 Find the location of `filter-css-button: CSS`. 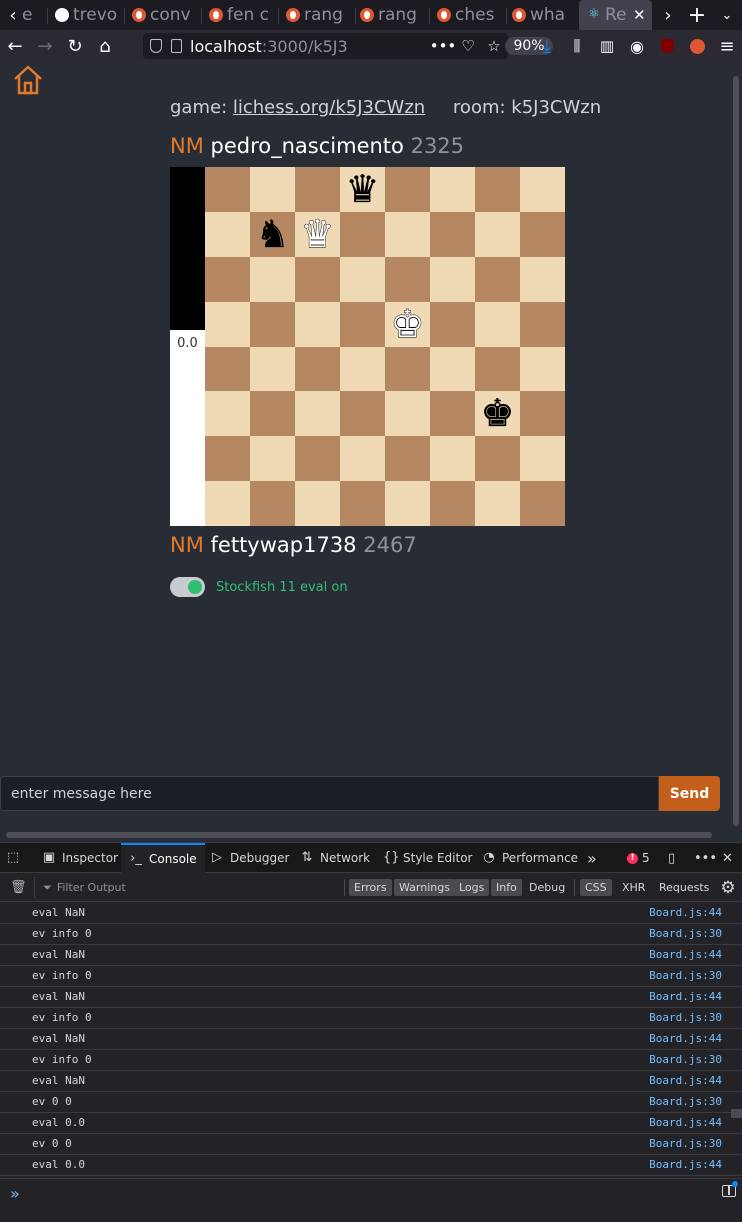

filter-css-button: CSS is located at coordinates (596, 887).